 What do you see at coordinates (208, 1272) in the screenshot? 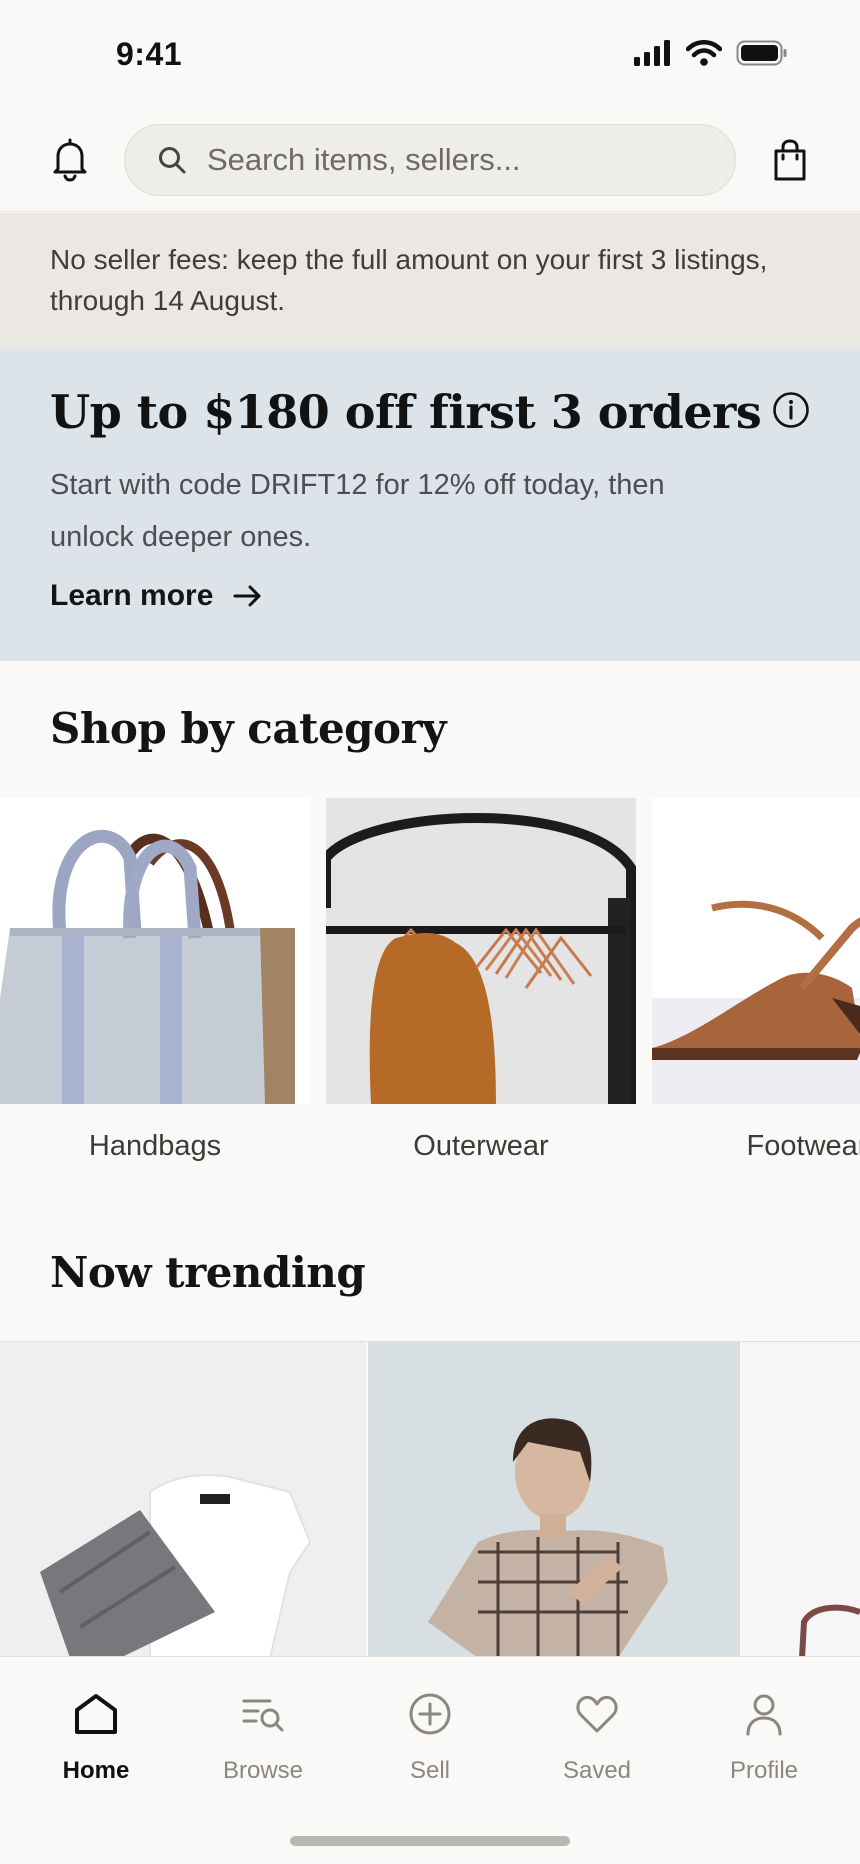
I see `trending-section-title: Now trending` at bounding box center [208, 1272].